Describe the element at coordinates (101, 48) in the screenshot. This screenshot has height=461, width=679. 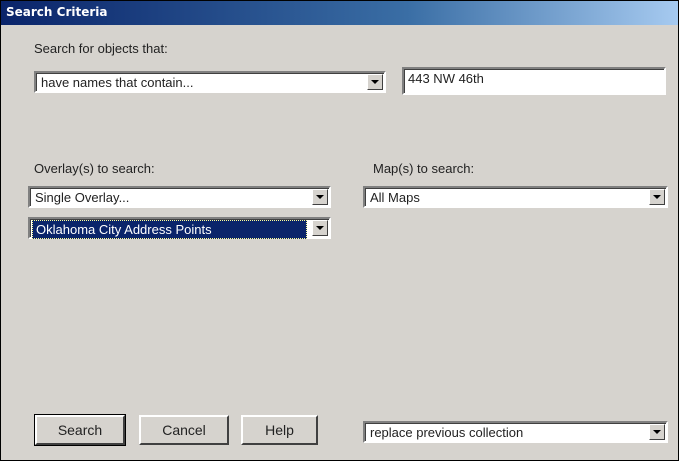
I see `criteria-label: Search for objects that:` at that location.